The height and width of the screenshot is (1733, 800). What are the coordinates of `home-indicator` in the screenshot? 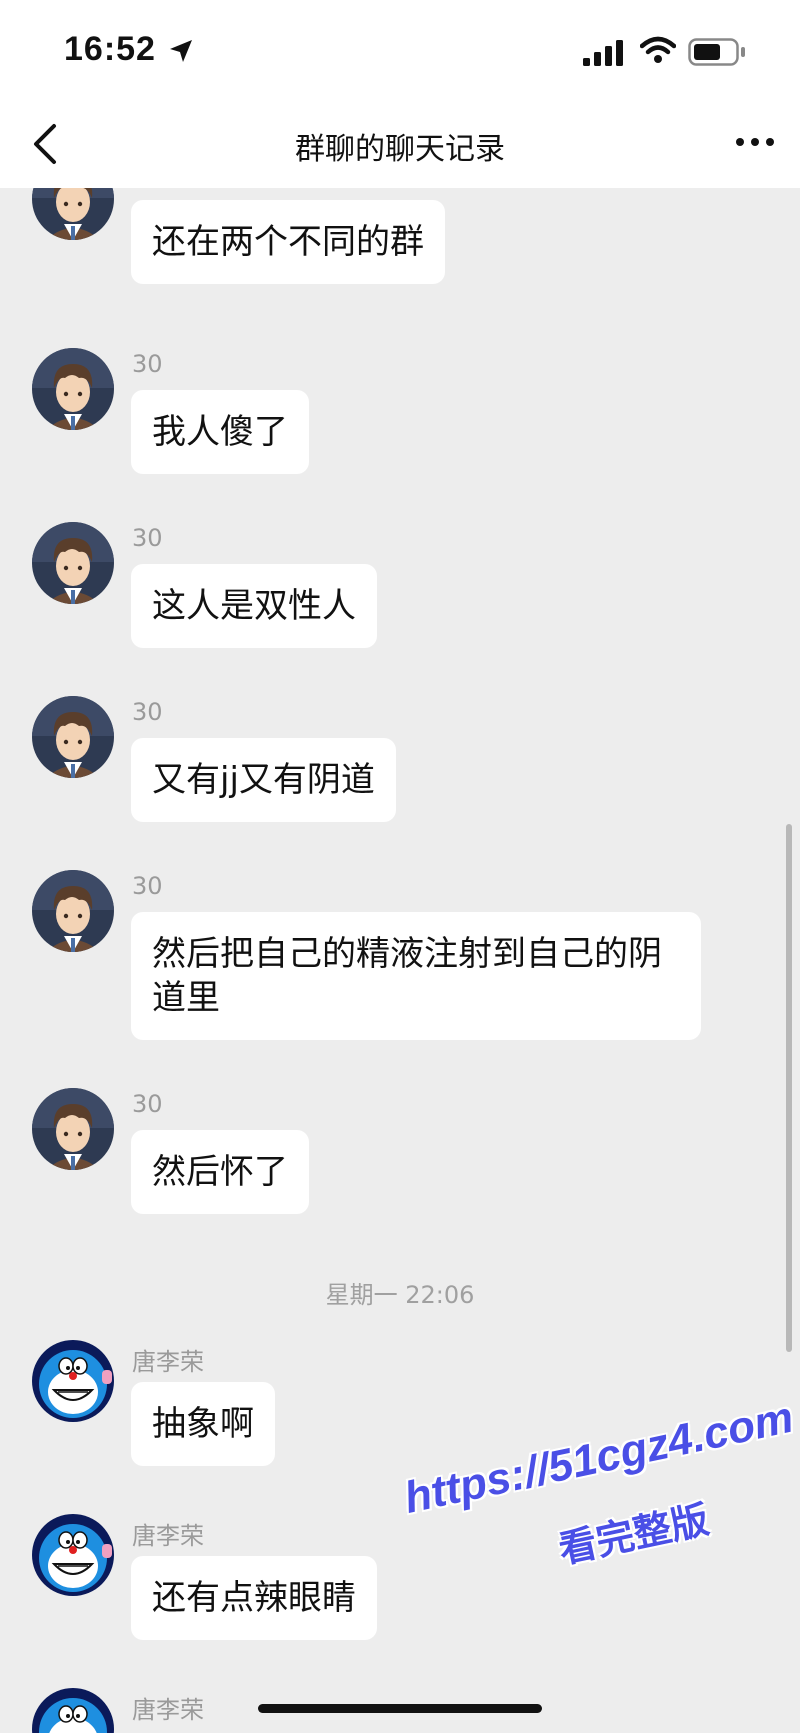 It's located at (400, 1708).